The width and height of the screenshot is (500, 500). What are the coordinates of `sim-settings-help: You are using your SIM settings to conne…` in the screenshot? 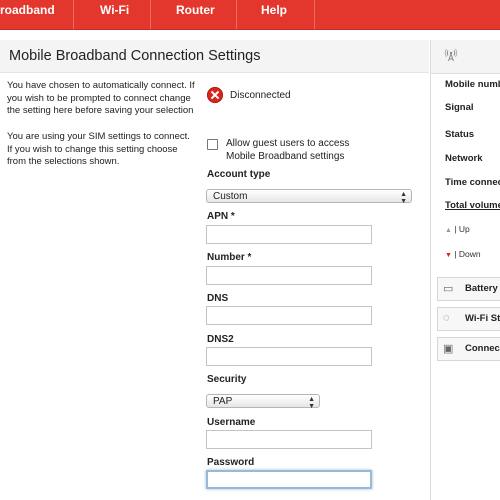 It's located at (98, 149).